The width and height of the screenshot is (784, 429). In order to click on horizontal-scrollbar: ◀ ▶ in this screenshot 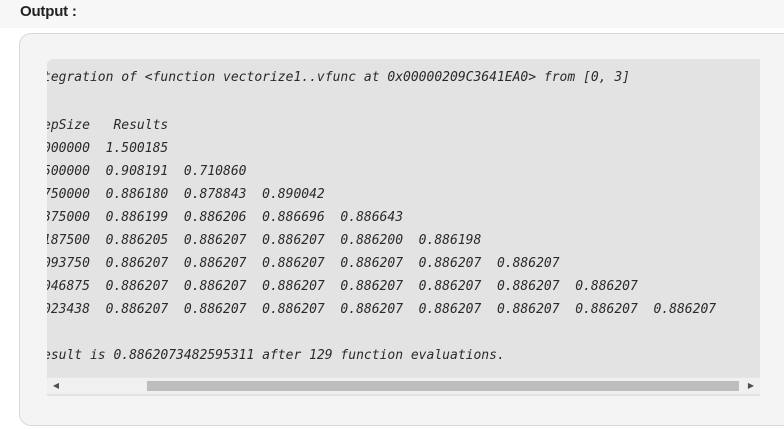, I will do `click(403, 385)`.